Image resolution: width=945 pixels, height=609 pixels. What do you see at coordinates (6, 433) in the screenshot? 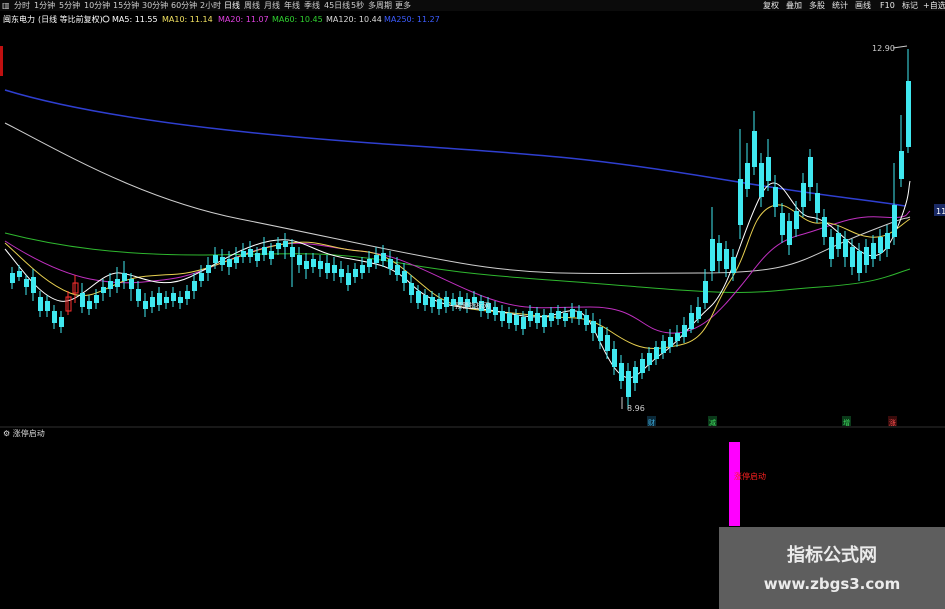
I see `gear-icon: ⚙` at bounding box center [6, 433].